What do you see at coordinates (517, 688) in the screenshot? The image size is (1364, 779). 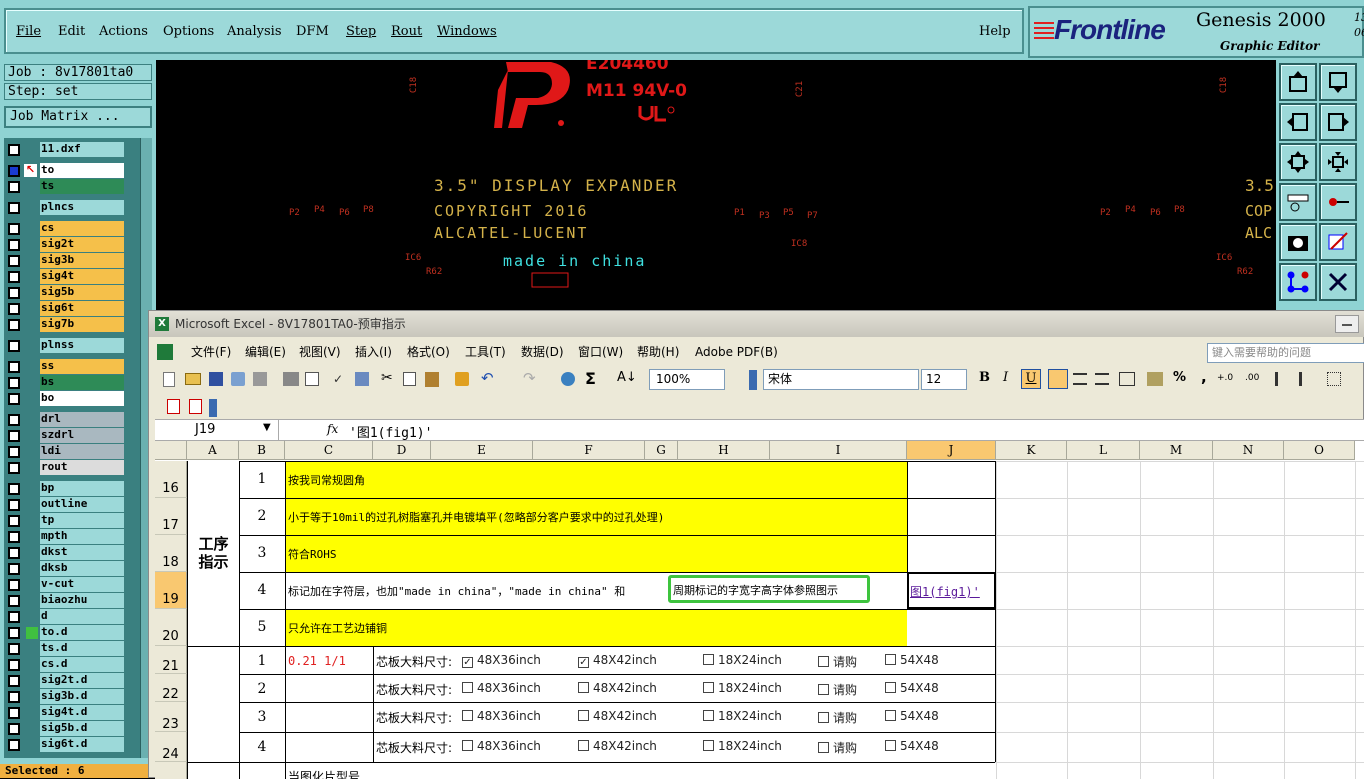 I see `material-option: 48X36inch` at bounding box center [517, 688].